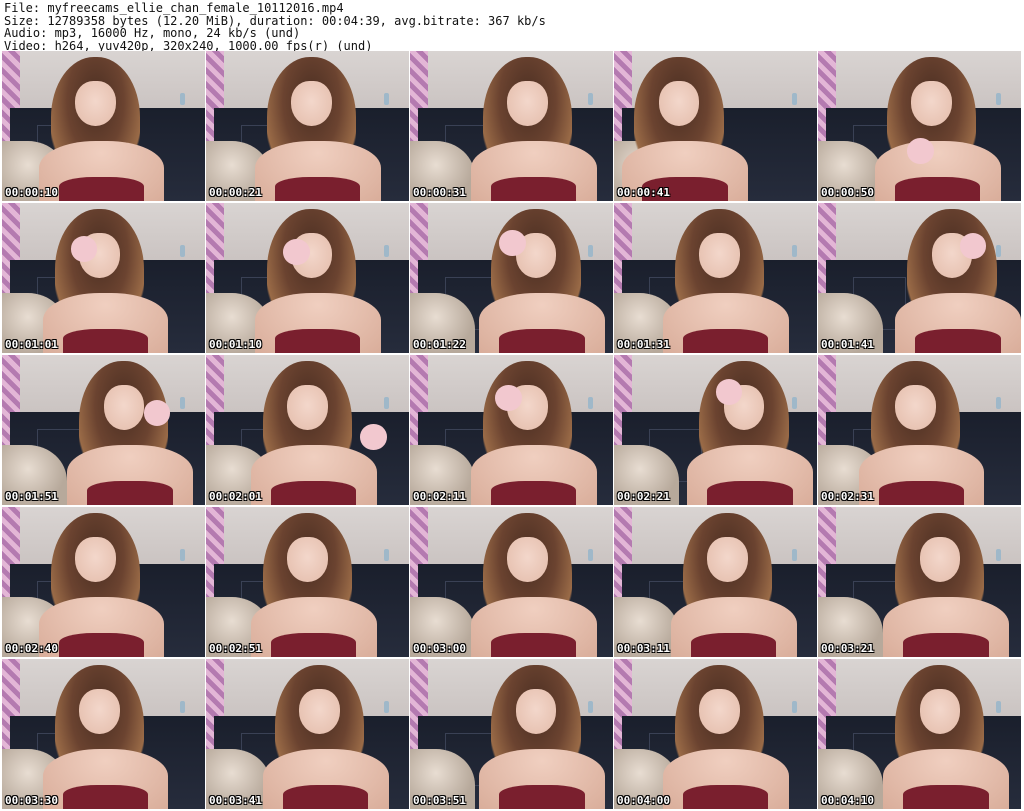  What do you see at coordinates (439, 648) in the screenshot?
I see `thumbnail-timestamp: 00:03:00` at bounding box center [439, 648].